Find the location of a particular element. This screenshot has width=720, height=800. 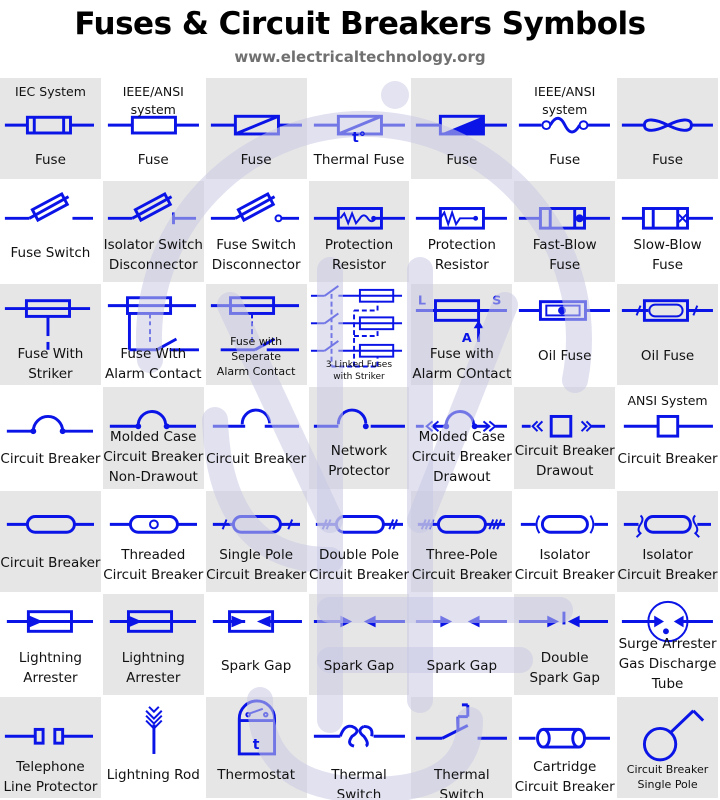

symbol-label: Cartridge Circuit Breaker is located at coordinates (564, 776).